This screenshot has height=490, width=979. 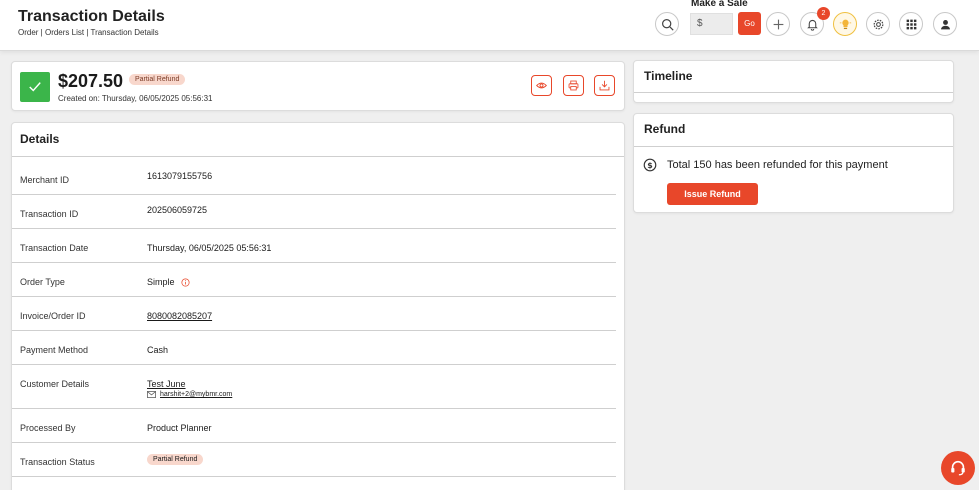 I want to click on check-icon, so click(x=35, y=87).